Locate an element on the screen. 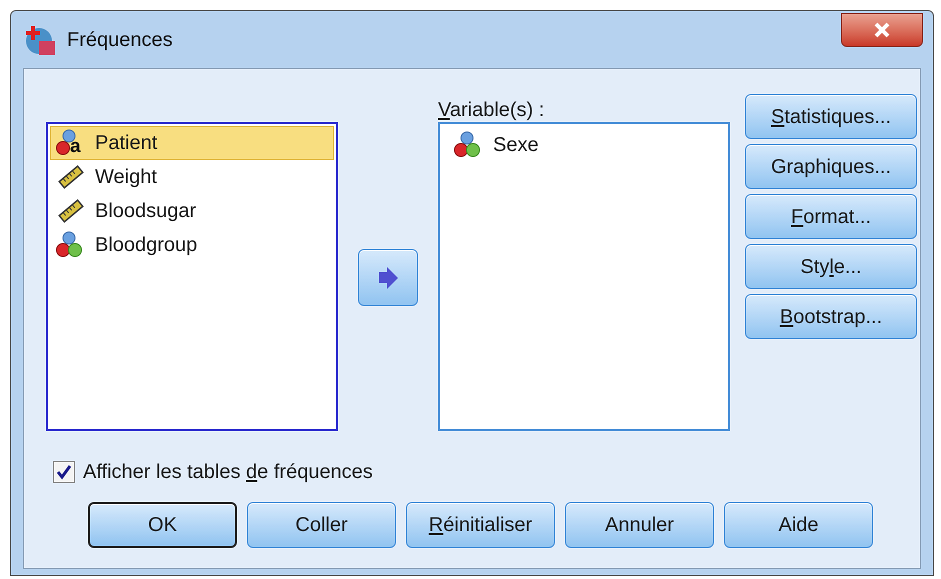 The width and height of the screenshot is (941, 579). close-button is located at coordinates (882, 29).